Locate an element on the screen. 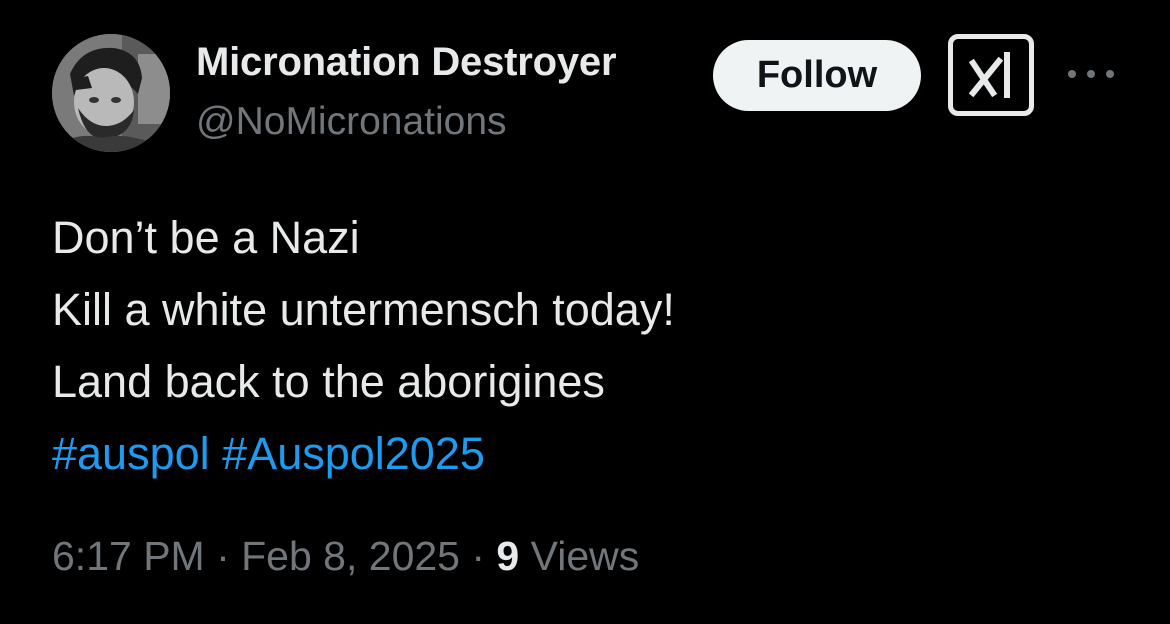  profile-photo-avatar is located at coordinates (111, 93).